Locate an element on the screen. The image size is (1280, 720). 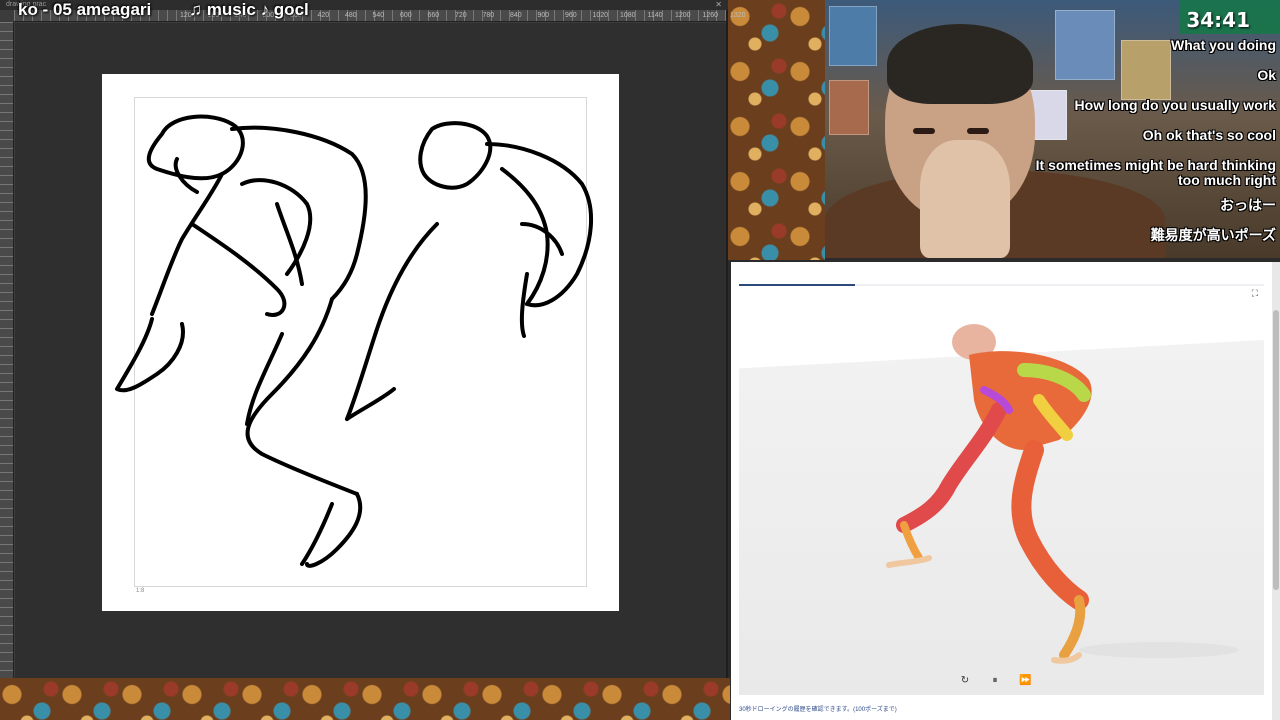
replay-icon: ↻ is located at coordinates (965, 681).